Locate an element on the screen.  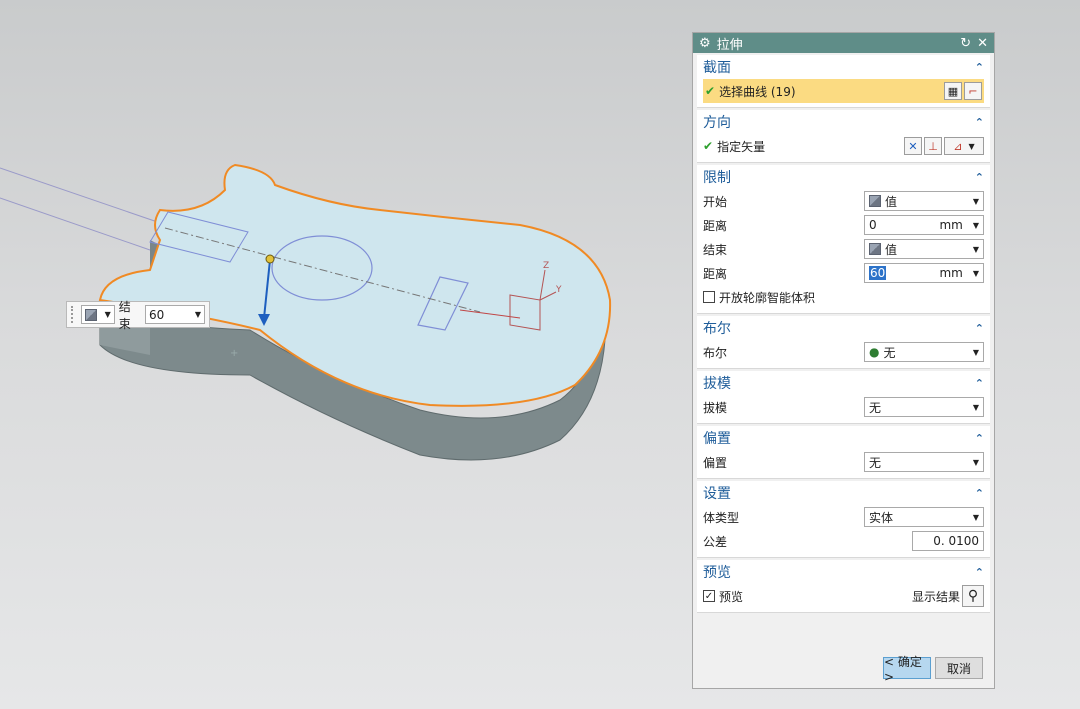
offset-dropdown: 无 ▼ is located at coordinates (924, 462).